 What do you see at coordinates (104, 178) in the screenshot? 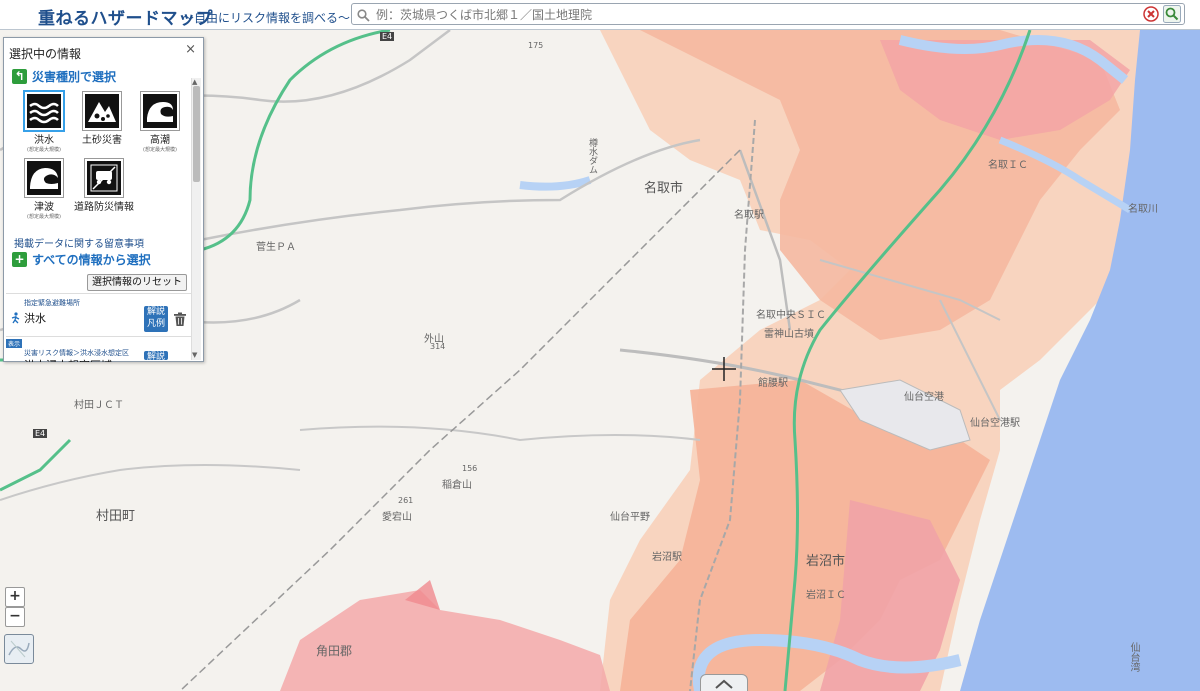
I see `road-disaster-icon` at bounding box center [104, 178].